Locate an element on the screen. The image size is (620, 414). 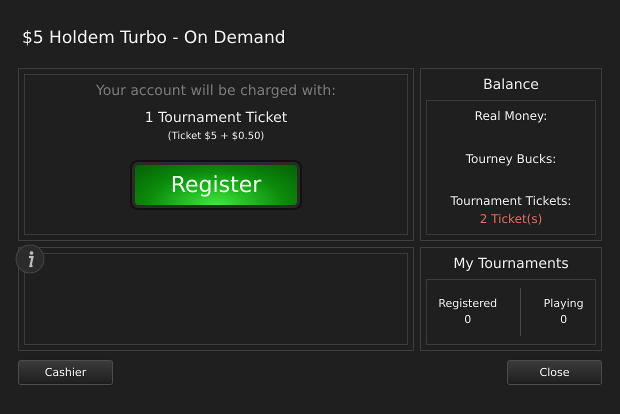
my-tournaments-title: My Tournaments is located at coordinates (511, 264).